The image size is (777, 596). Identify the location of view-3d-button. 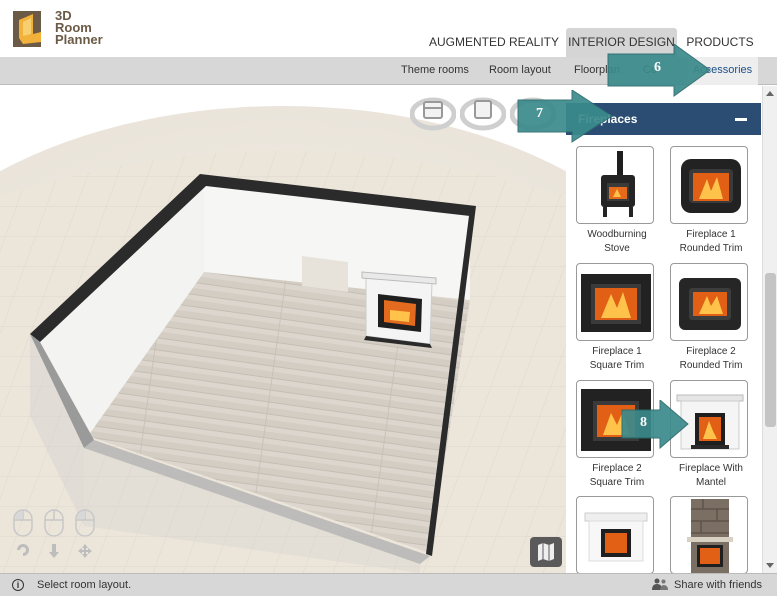
(433, 112).